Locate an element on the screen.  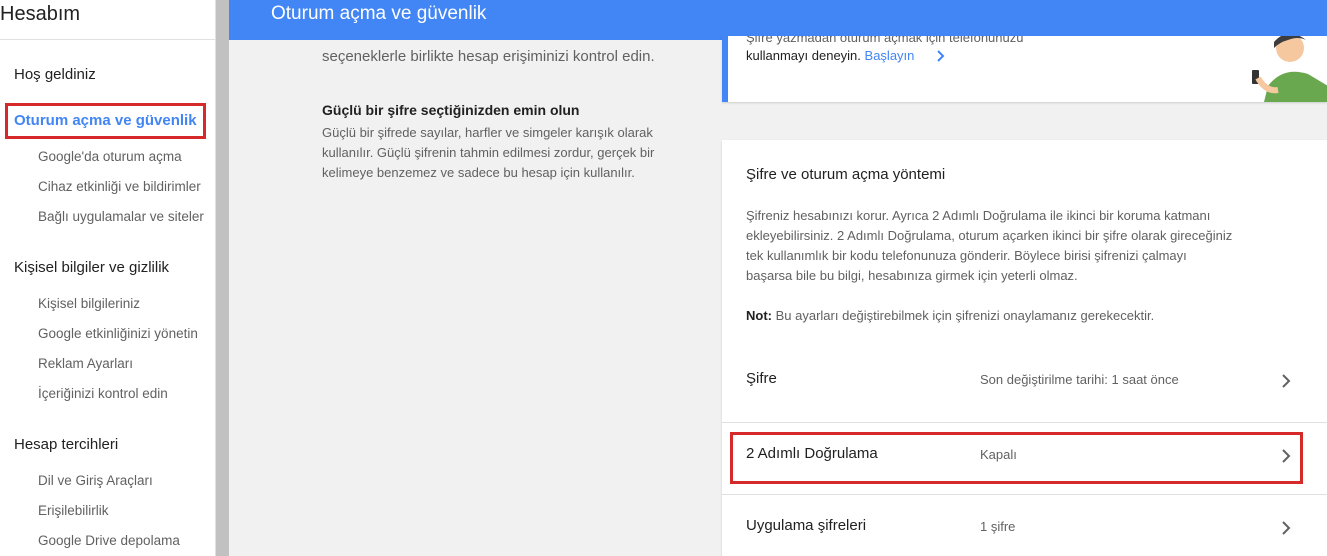
sidebar-item-content: İçeriğinizi kontrol edin is located at coordinates (103, 393).